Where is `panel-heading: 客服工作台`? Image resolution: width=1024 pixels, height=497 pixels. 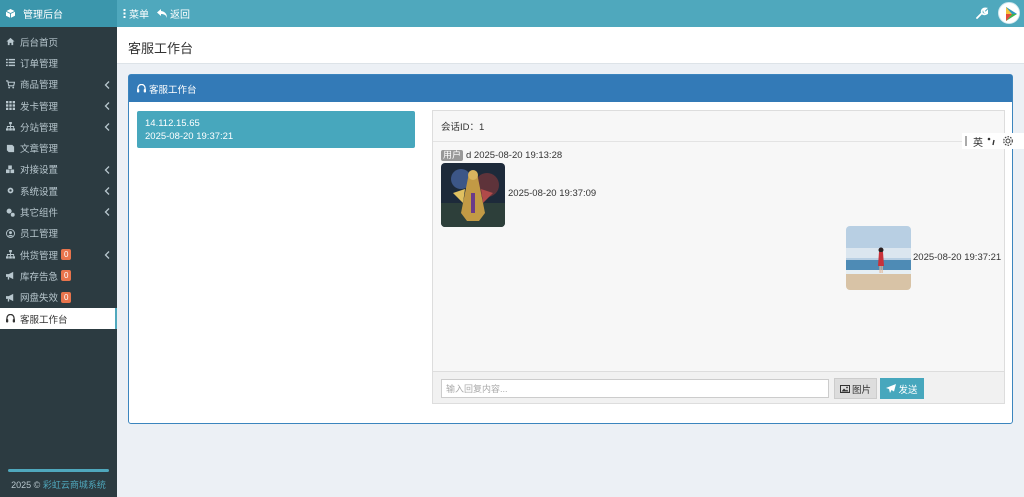 panel-heading: 客服工作台 is located at coordinates (570, 88).